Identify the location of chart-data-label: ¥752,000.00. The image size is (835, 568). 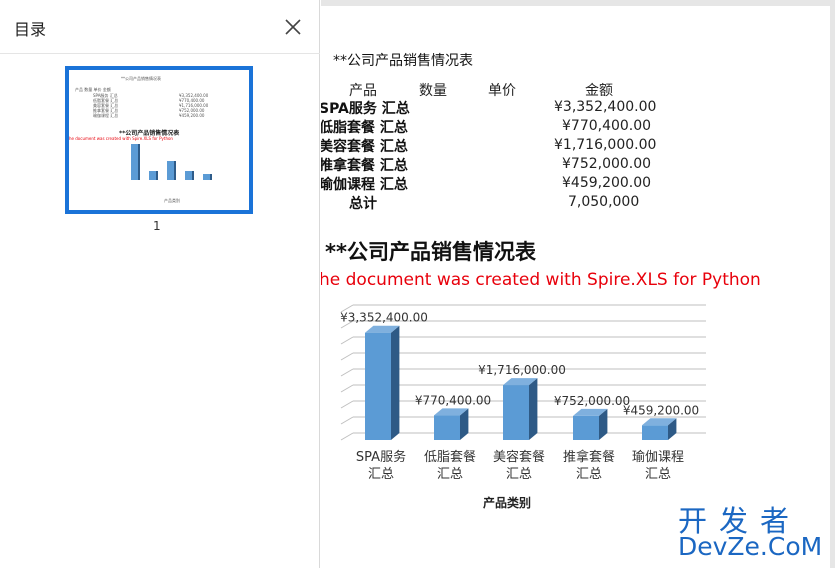
(592, 401).